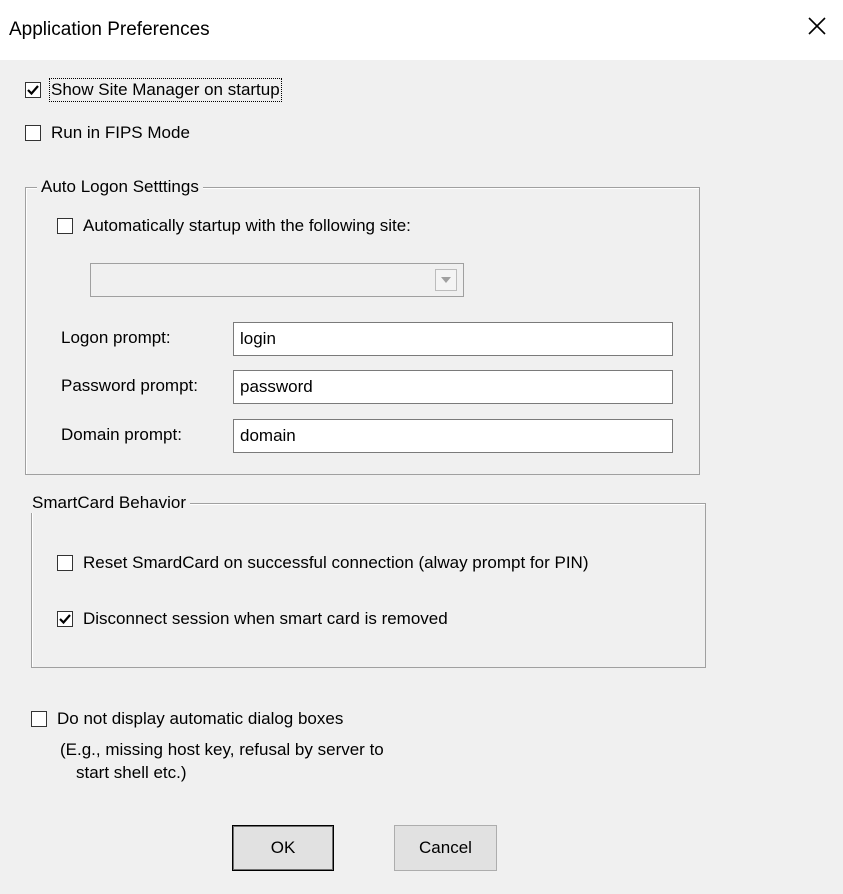 This screenshot has height=894, width=843. I want to click on no-auto-dialogs-checkbox: Do not display automatic dialog boxes, so click(187, 719).